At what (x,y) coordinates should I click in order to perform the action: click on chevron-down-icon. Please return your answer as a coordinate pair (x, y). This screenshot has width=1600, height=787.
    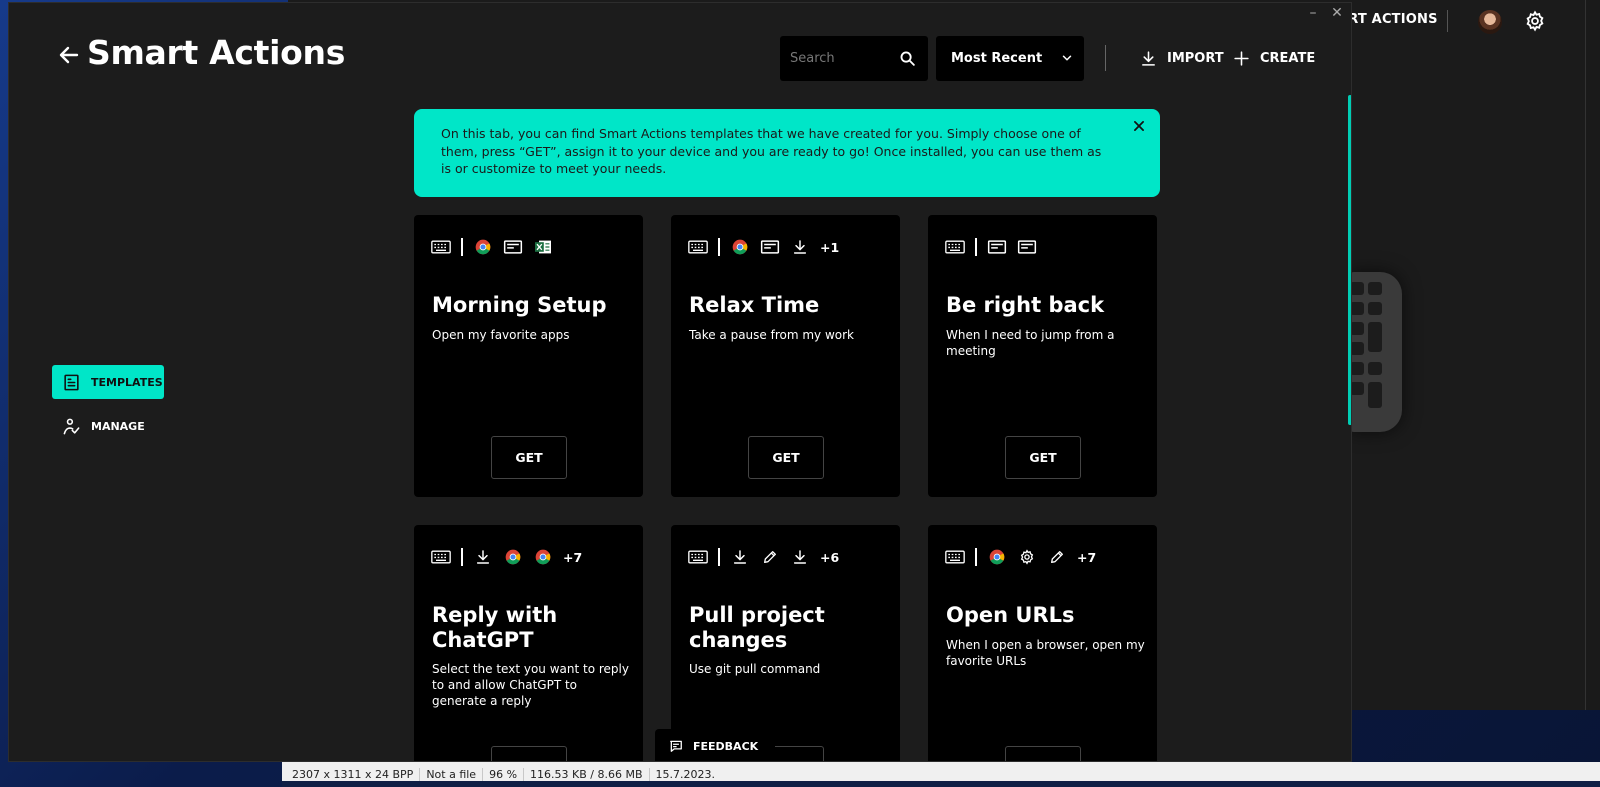
    Looking at the image, I should click on (1067, 58).